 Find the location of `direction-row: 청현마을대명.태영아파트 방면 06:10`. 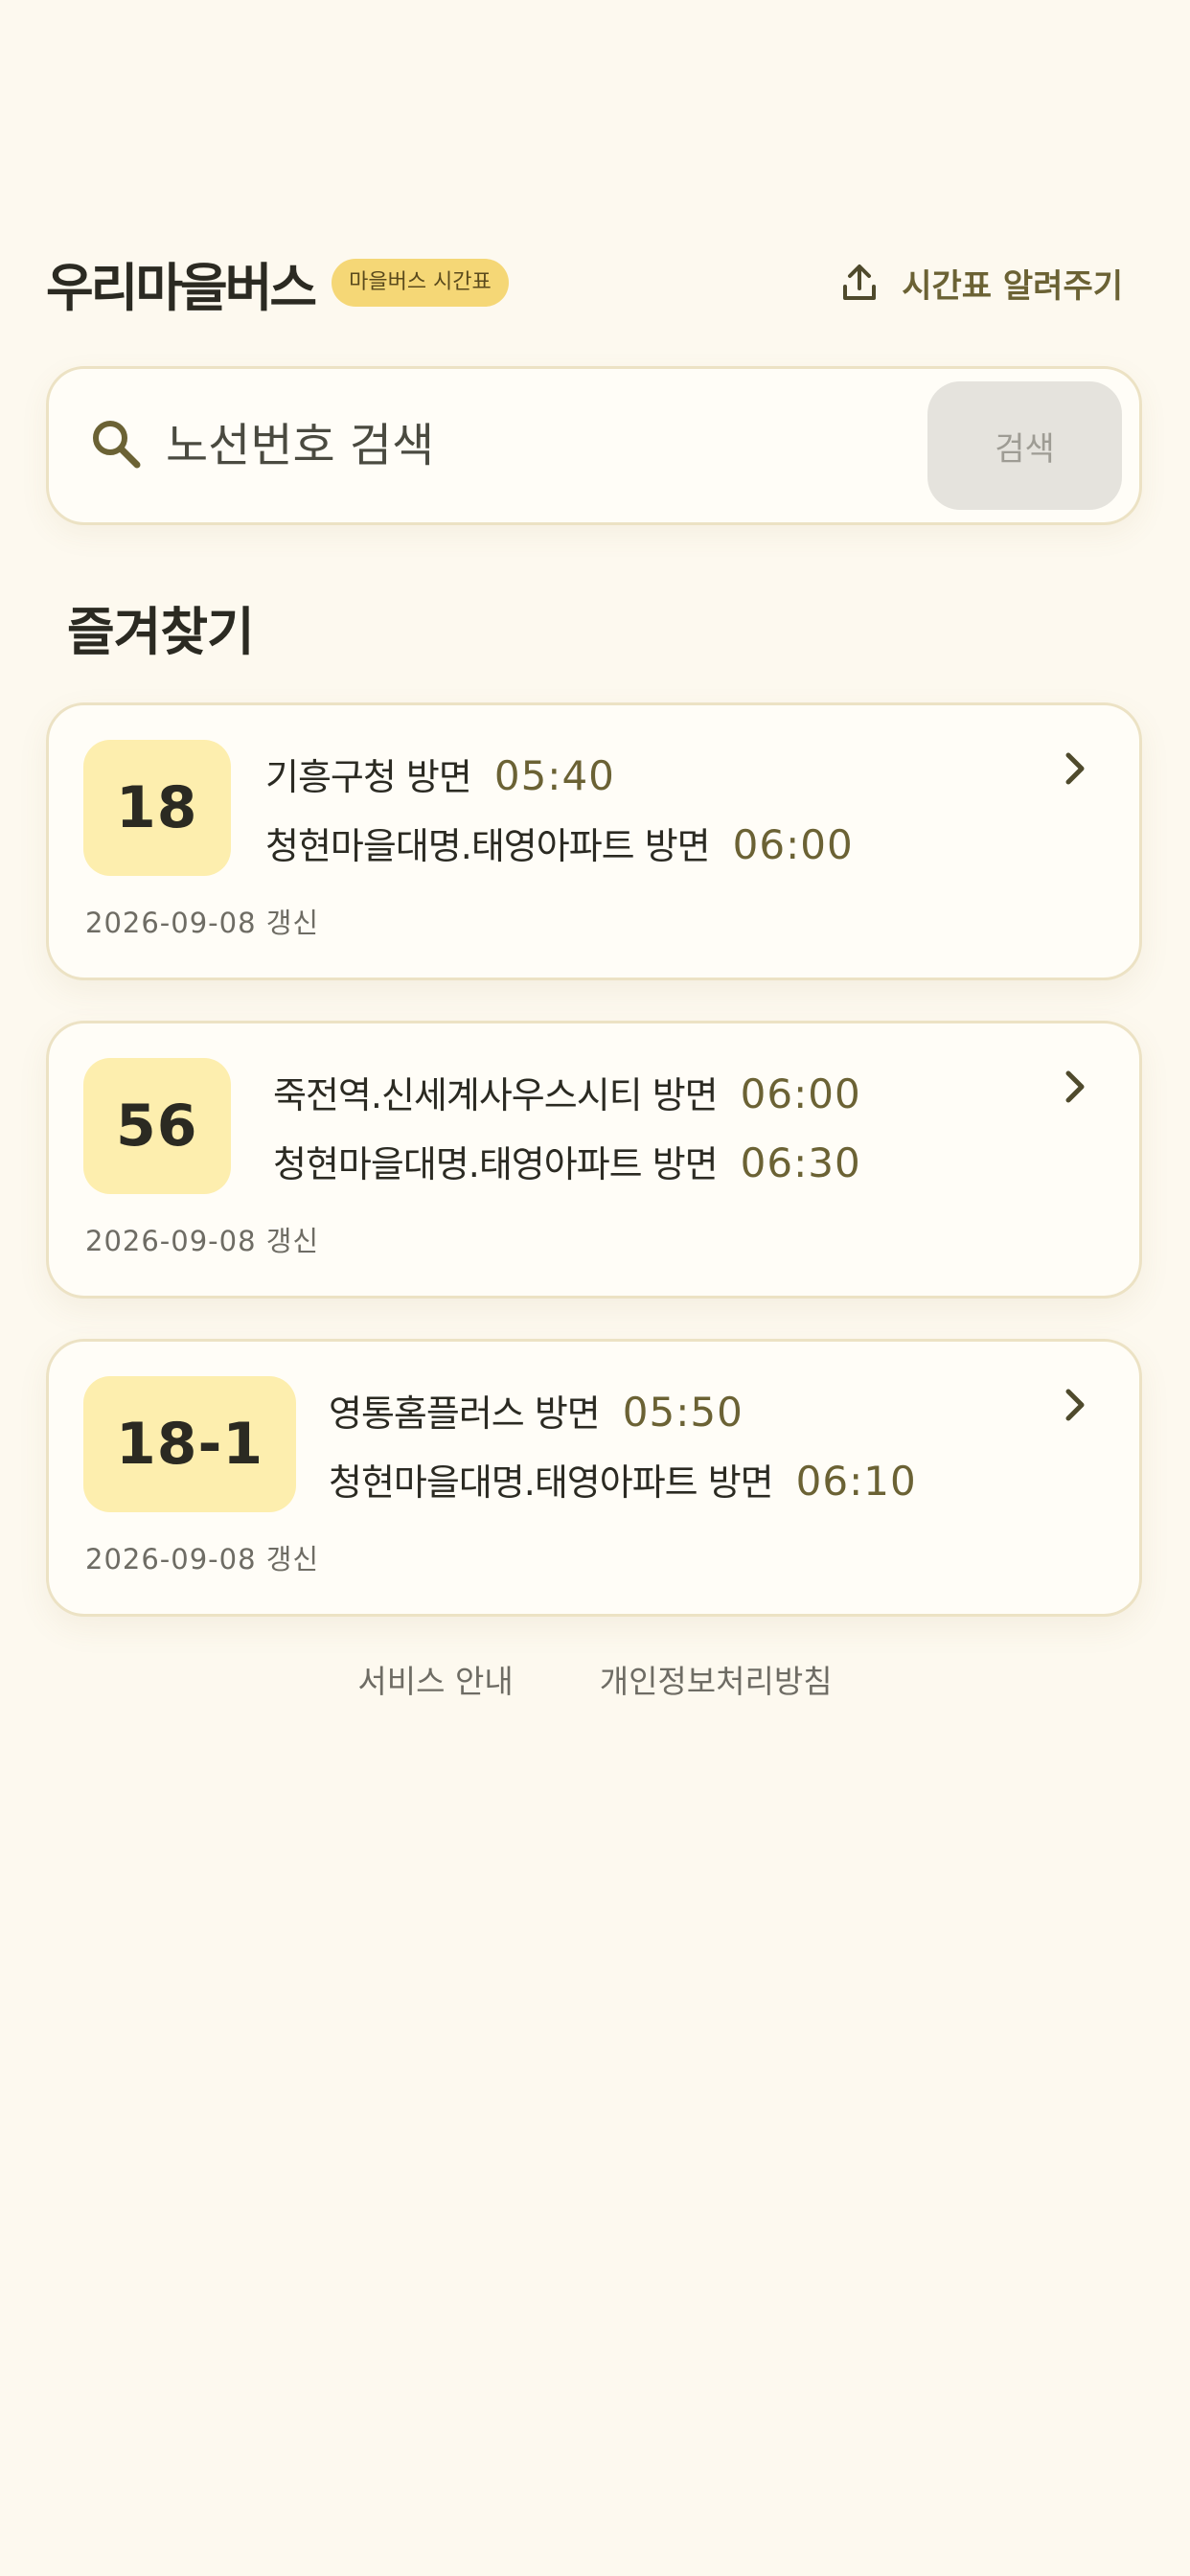

direction-row: 청현마을대명.태영아파트 방면 06:10 is located at coordinates (623, 1487).